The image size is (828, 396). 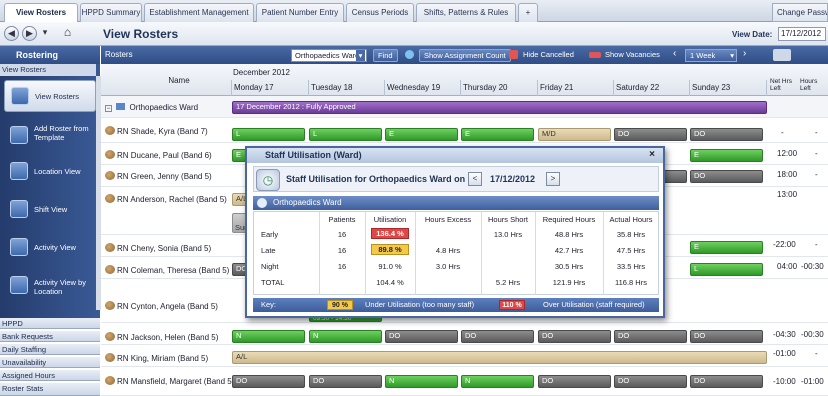 What do you see at coordinates (744, 53) in the screenshot?
I see `next-week-icon: ›` at bounding box center [744, 53].